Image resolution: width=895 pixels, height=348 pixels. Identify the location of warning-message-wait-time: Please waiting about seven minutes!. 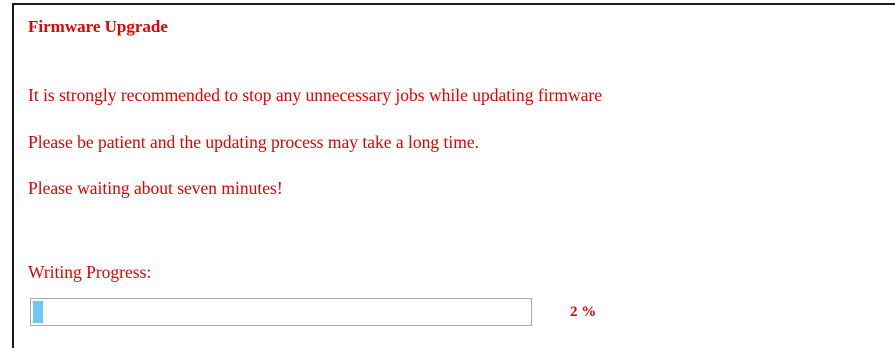
(155, 188).